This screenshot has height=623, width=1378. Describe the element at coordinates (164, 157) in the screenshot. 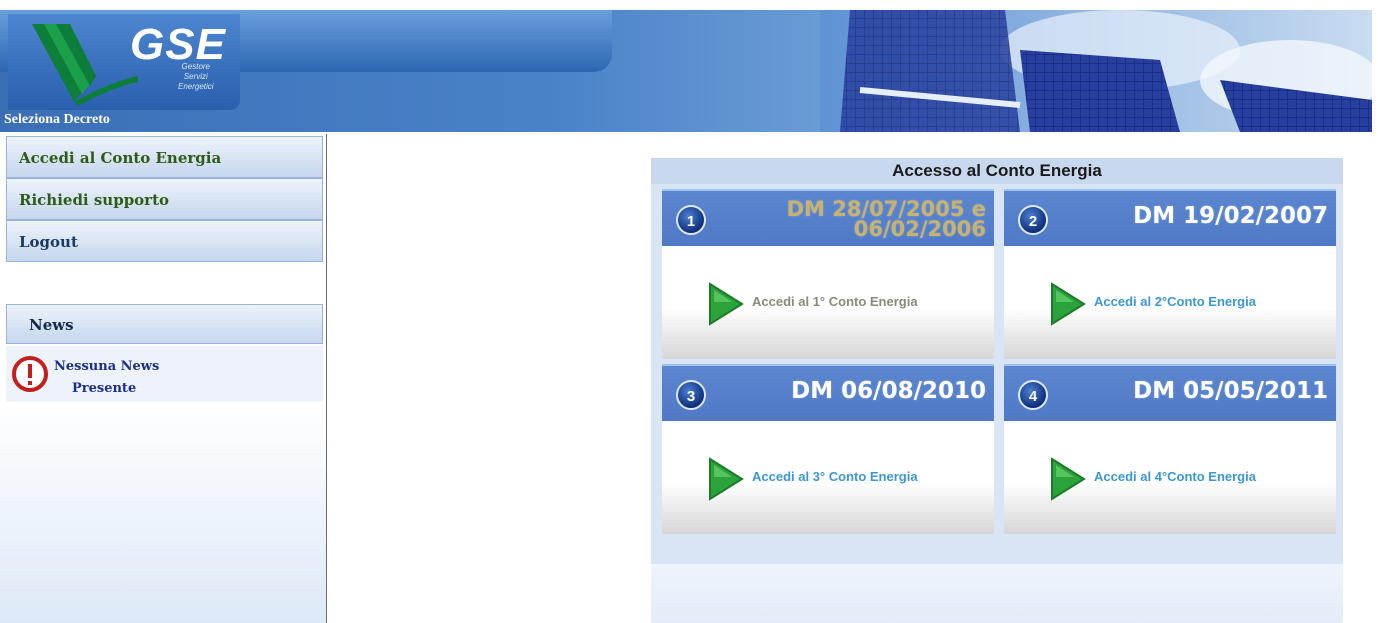

I see `sidebar-item-accedi-conto-energia: Accedi al Conto Energia` at that location.